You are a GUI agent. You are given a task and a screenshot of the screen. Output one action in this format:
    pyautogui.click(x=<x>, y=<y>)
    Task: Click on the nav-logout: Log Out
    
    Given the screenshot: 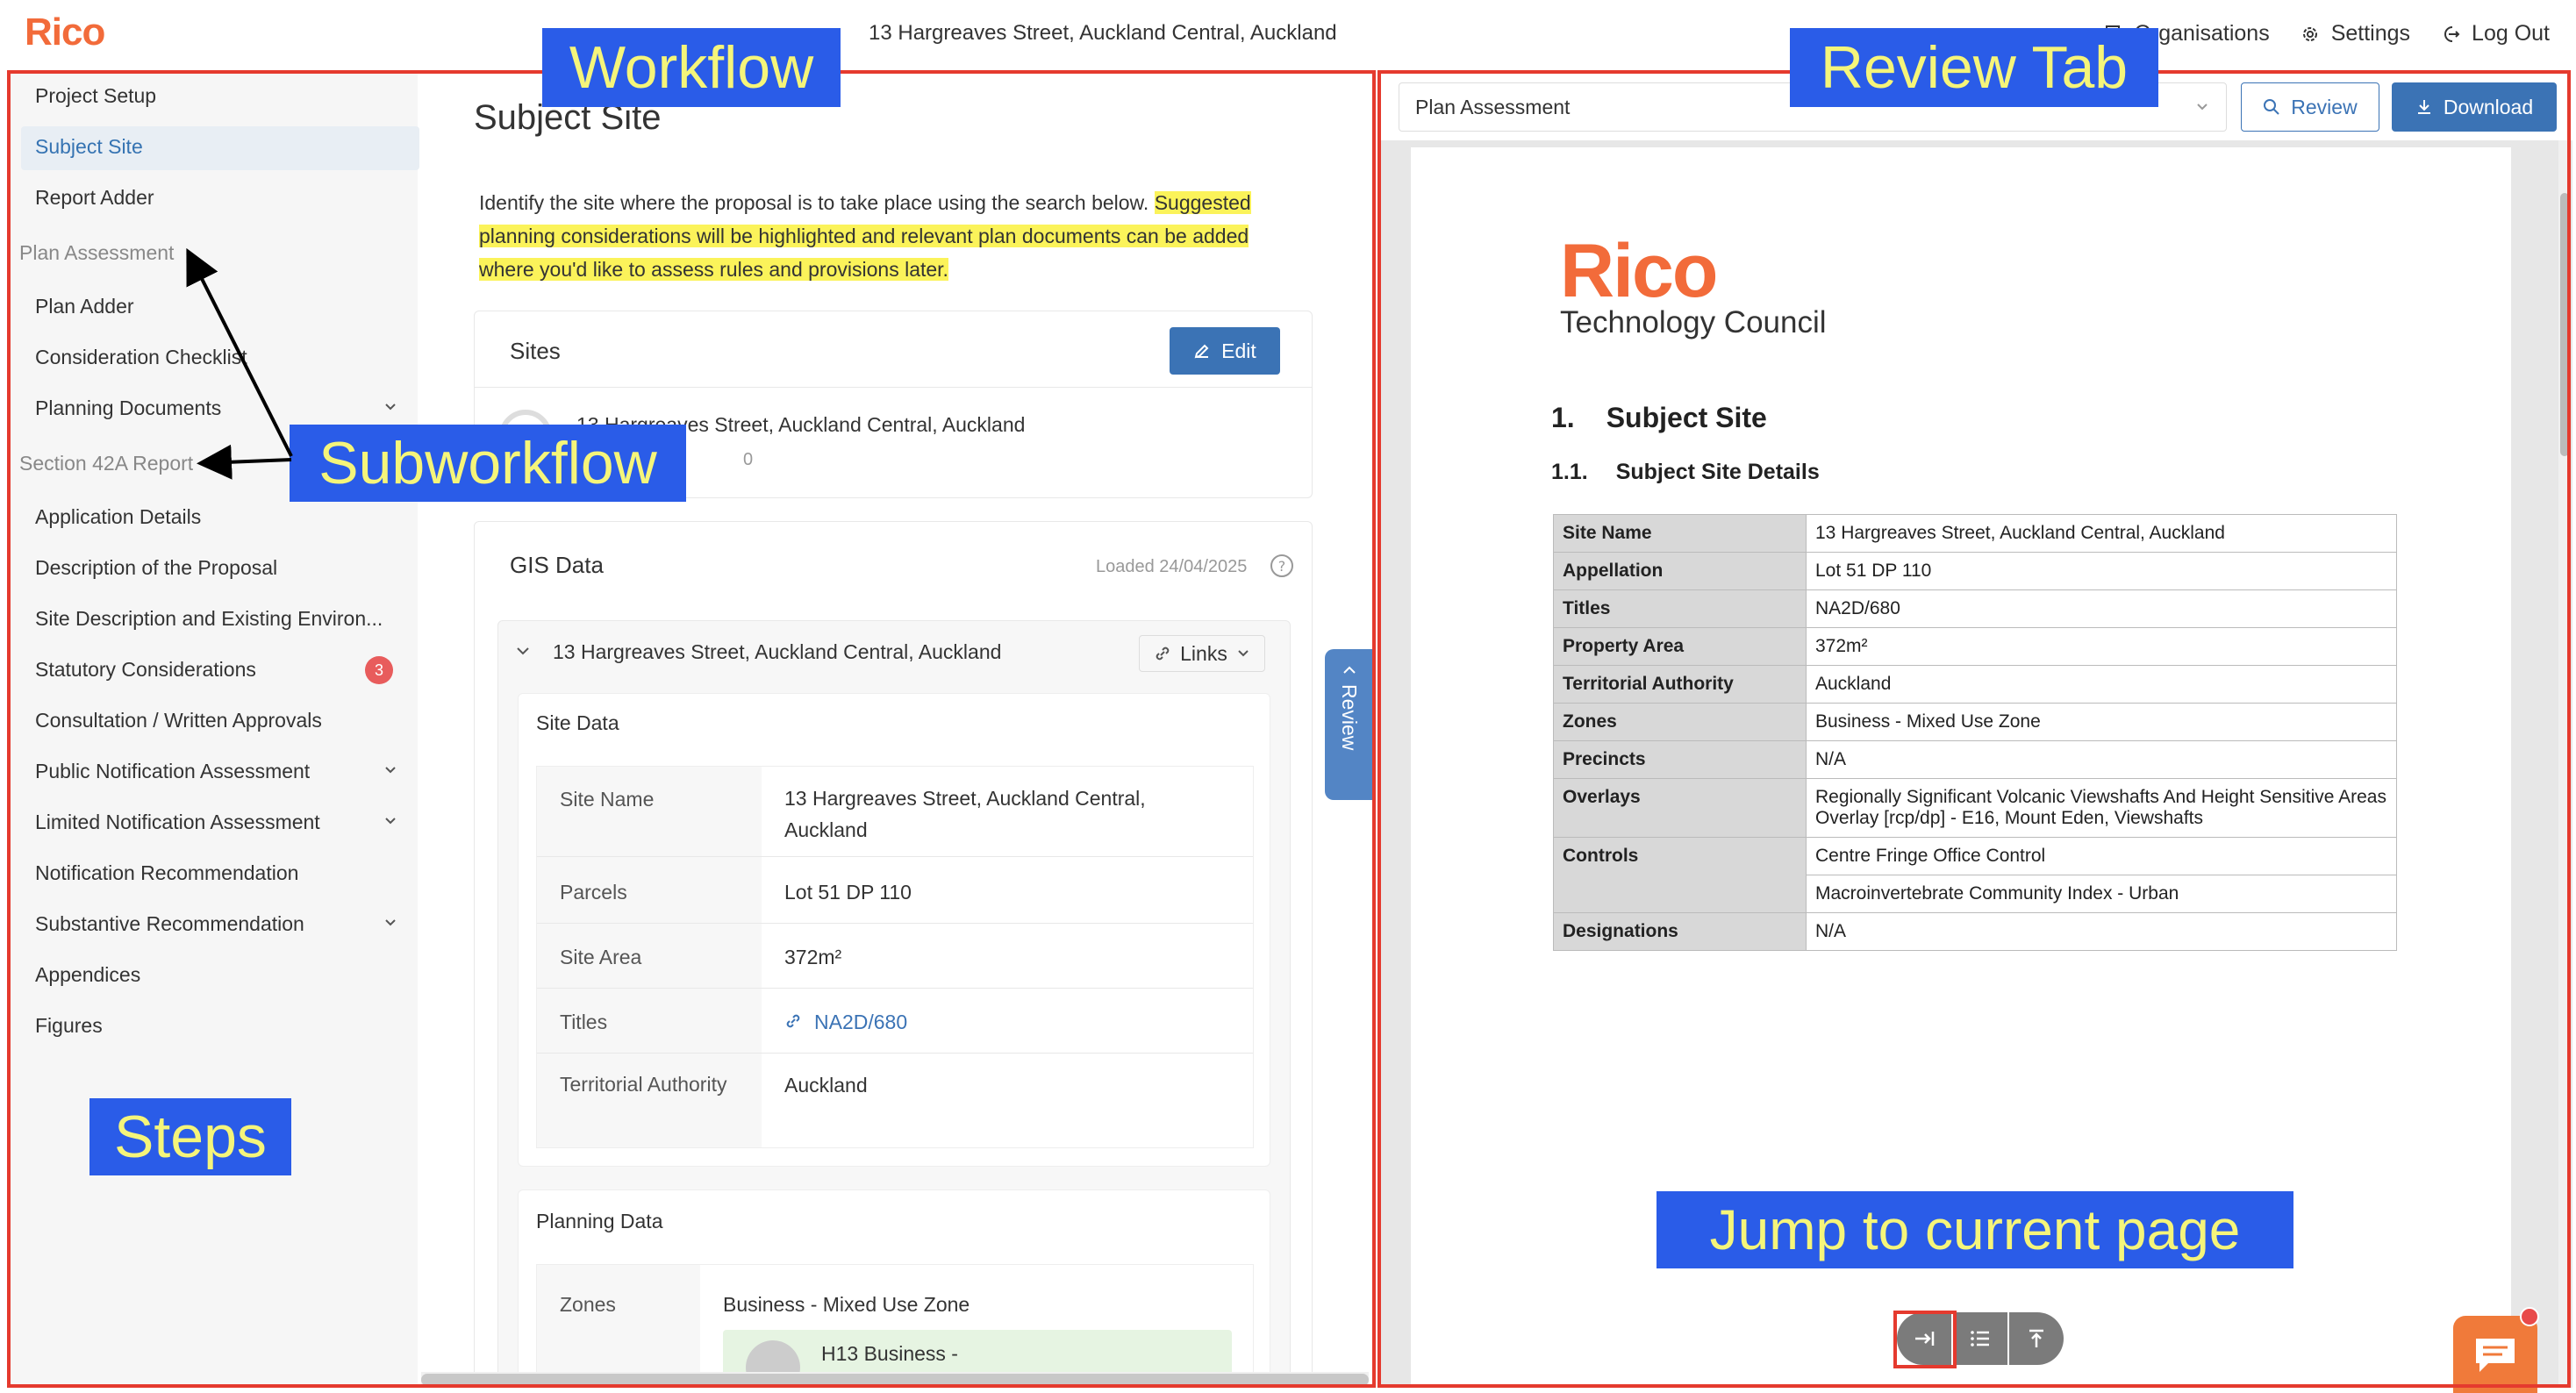 What is the action you would take?
    pyautogui.click(x=2495, y=33)
    